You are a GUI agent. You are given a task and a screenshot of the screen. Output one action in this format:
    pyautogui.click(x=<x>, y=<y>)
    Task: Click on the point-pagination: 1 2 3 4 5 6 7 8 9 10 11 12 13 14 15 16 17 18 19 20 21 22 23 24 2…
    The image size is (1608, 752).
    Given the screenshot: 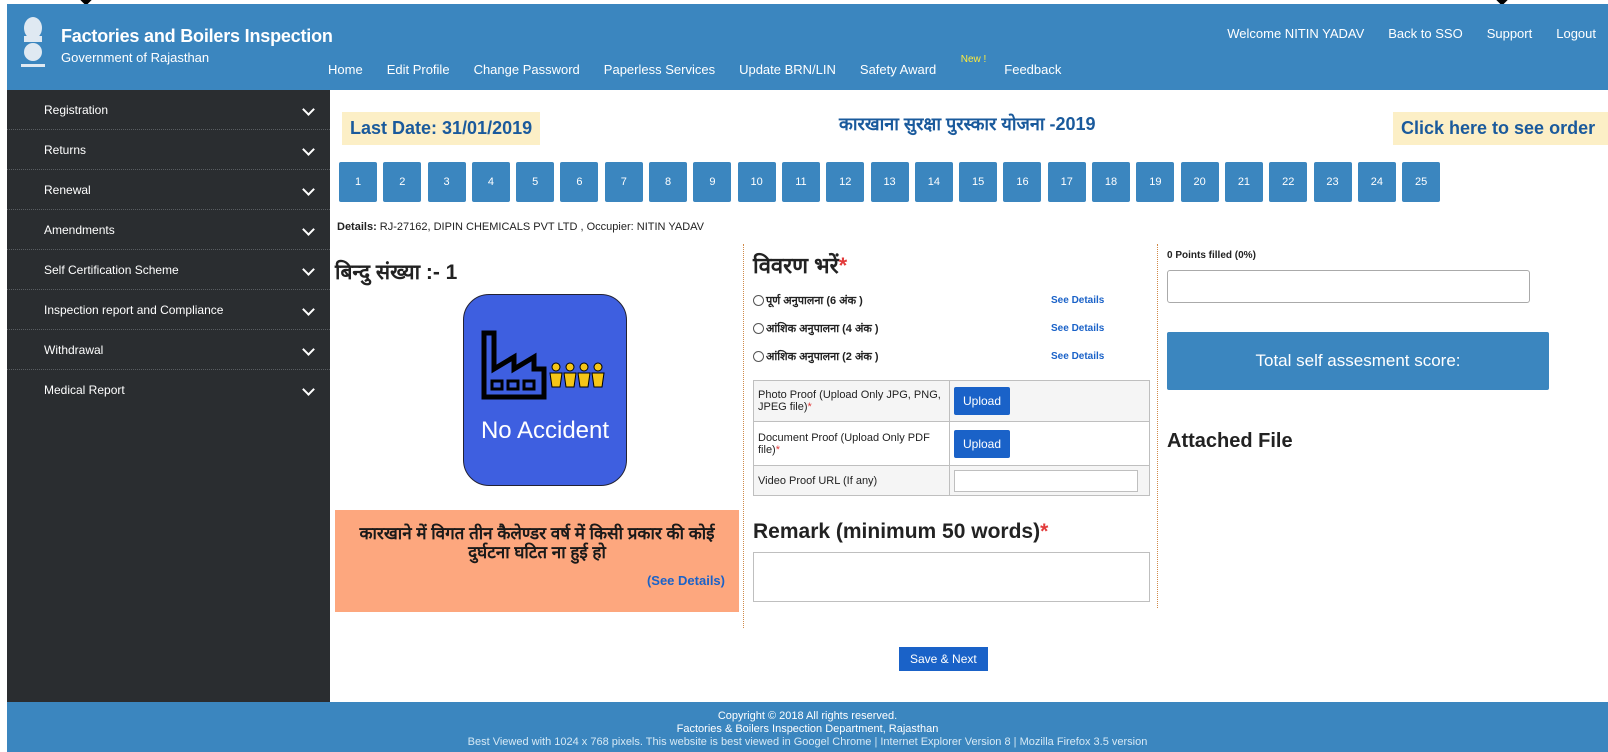 What is the action you would take?
    pyautogui.click(x=892, y=182)
    